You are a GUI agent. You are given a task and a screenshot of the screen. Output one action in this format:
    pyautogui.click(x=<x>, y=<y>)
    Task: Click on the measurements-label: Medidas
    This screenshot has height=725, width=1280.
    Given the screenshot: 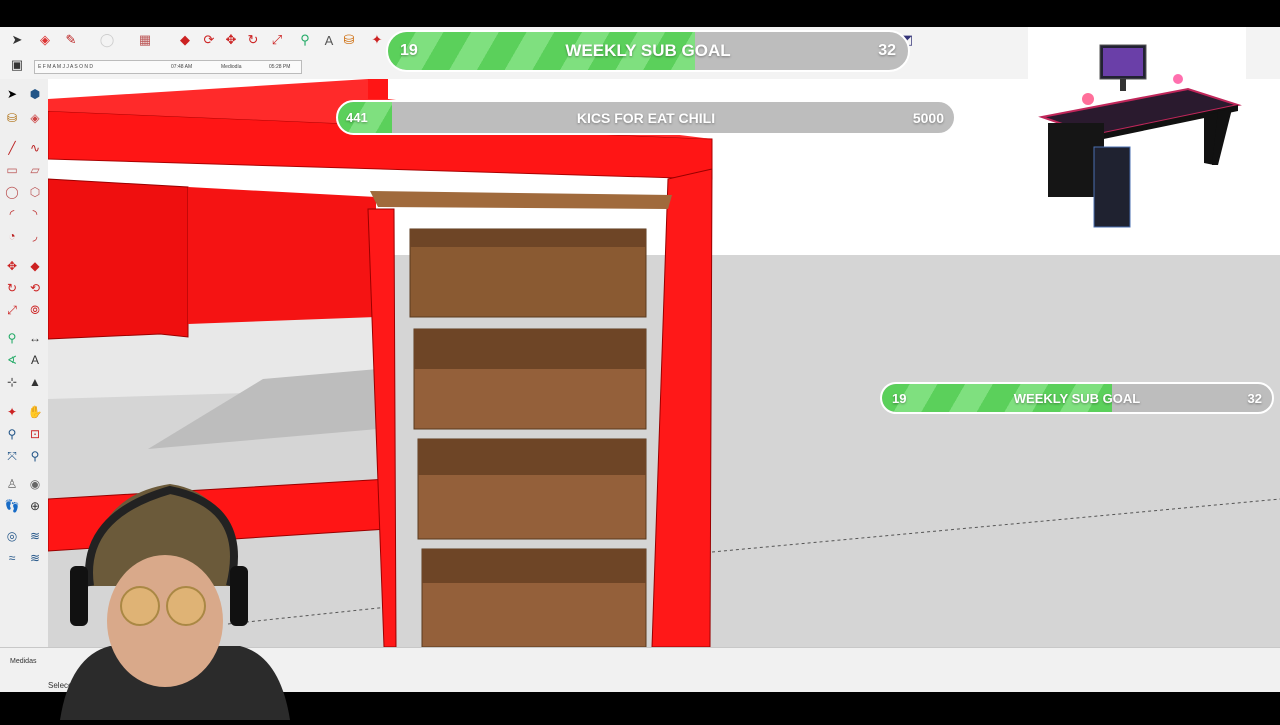 What is the action you would take?
    pyautogui.click(x=23, y=661)
    